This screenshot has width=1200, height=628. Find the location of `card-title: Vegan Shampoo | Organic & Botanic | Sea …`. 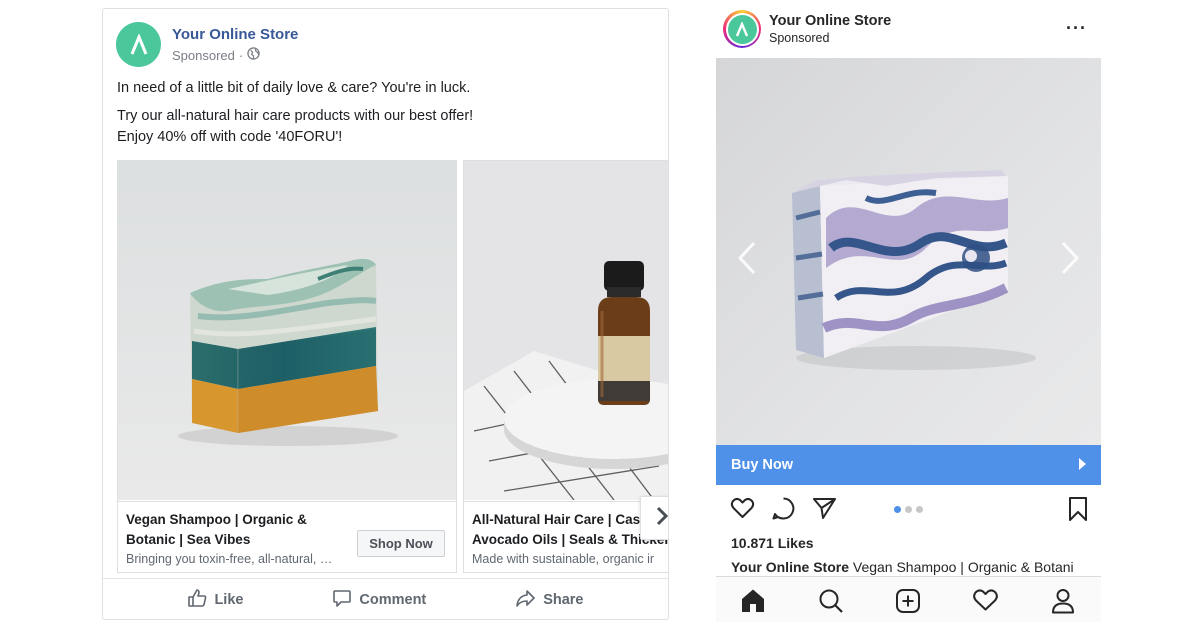

card-title: Vegan Shampoo | Organic & Botanic | Sea … is located at coordinates (238, 530).